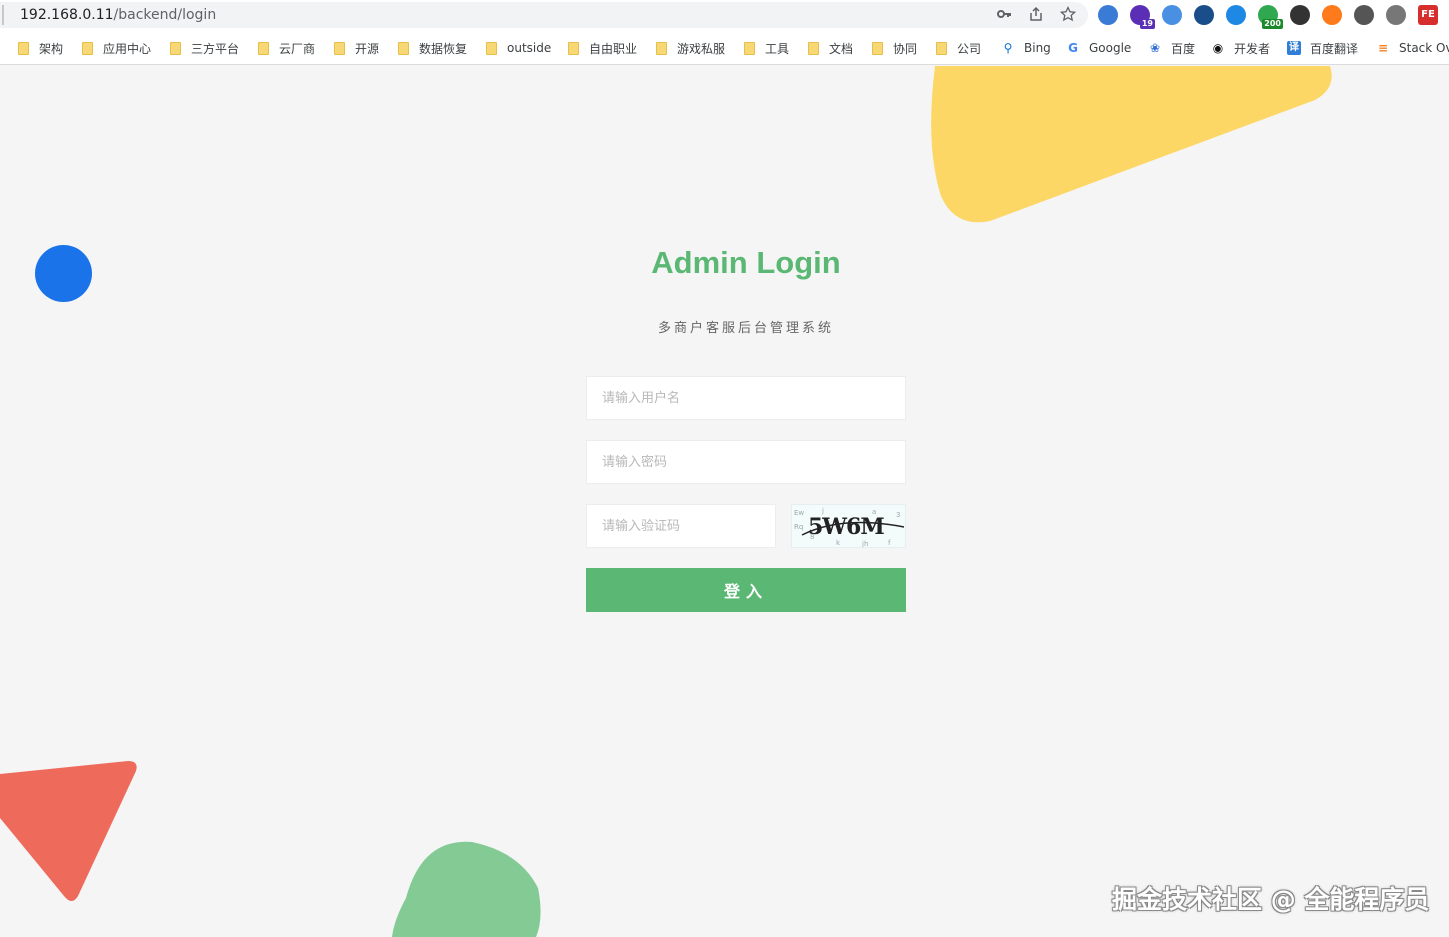  I want to click on bookmark-label: 自由职业, so click(613, 48).